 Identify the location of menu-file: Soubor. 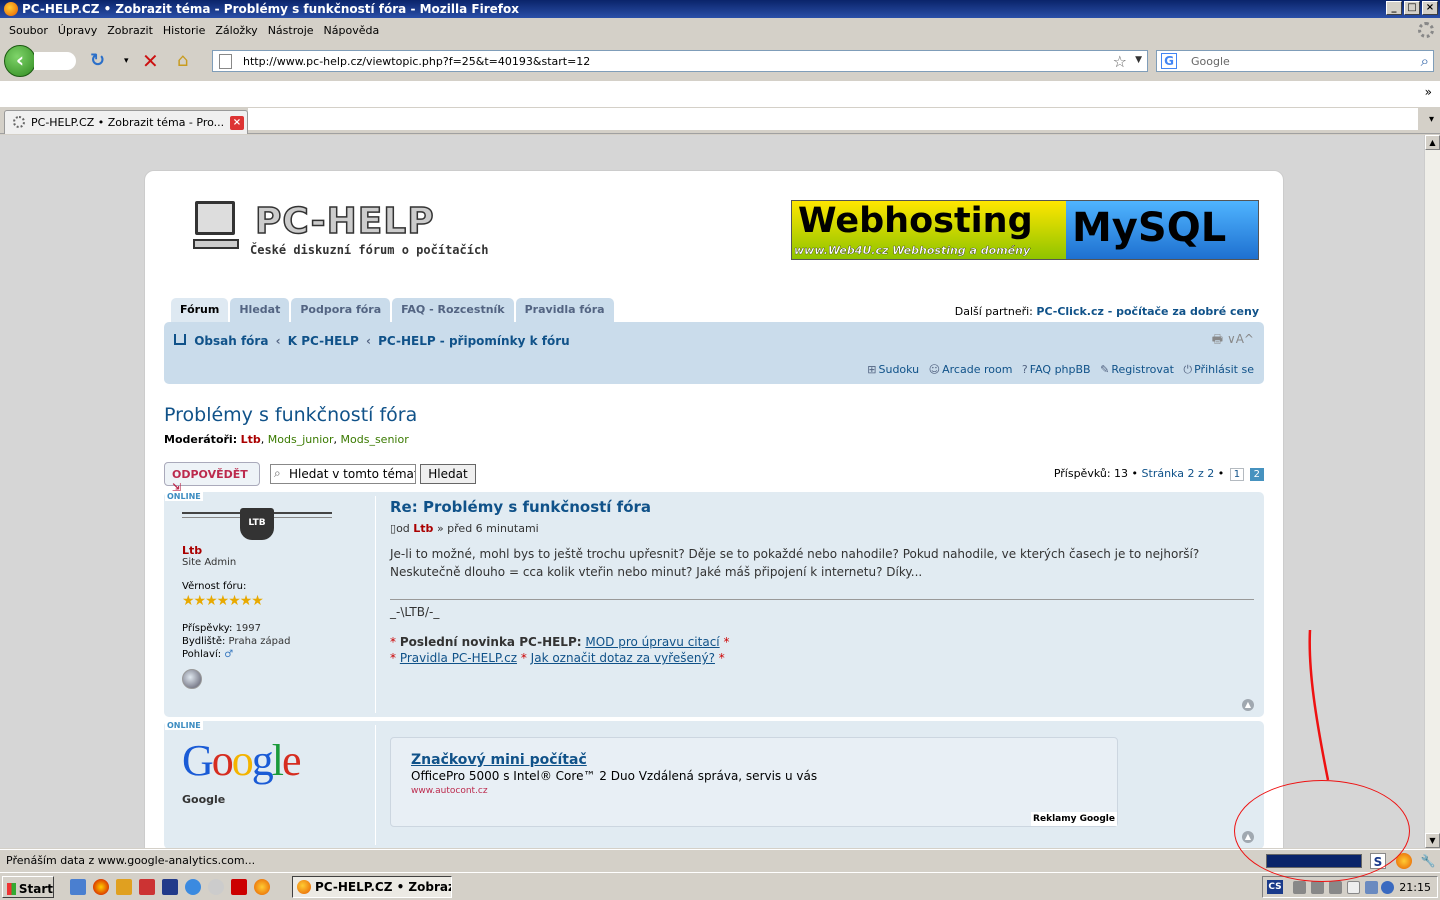
(28, 30).